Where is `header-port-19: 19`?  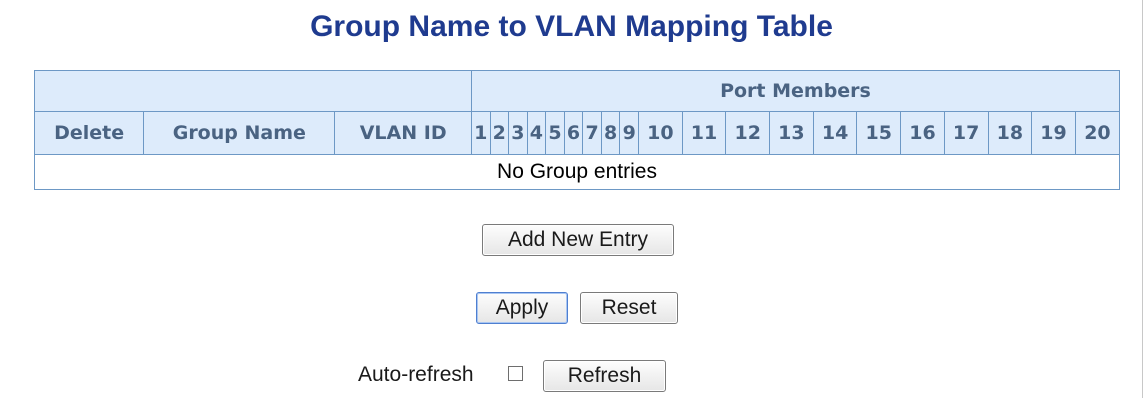
header-port-19: 19 is located at coordinates (1053, 133).